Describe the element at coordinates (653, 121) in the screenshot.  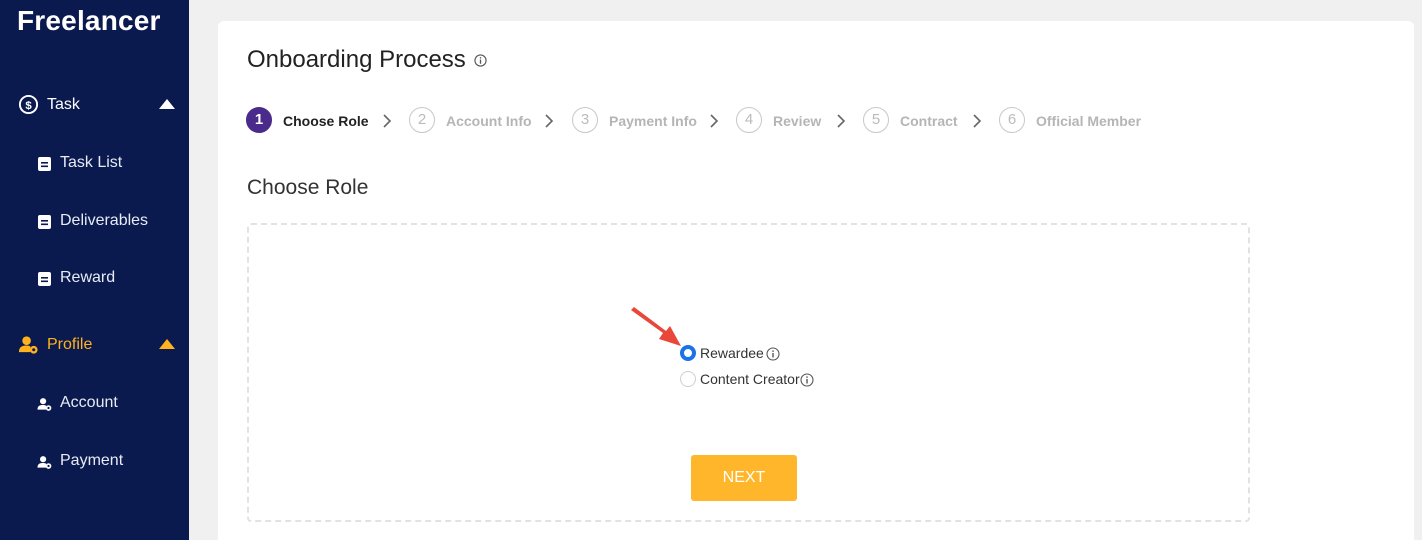
I see `step-label: Payment Info` at that location.